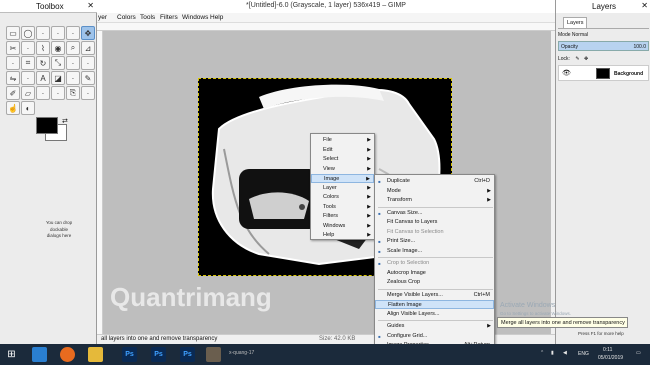 This screenshot has height=365, width=650. I want to click on foreground-color-front, so click(47, 125).